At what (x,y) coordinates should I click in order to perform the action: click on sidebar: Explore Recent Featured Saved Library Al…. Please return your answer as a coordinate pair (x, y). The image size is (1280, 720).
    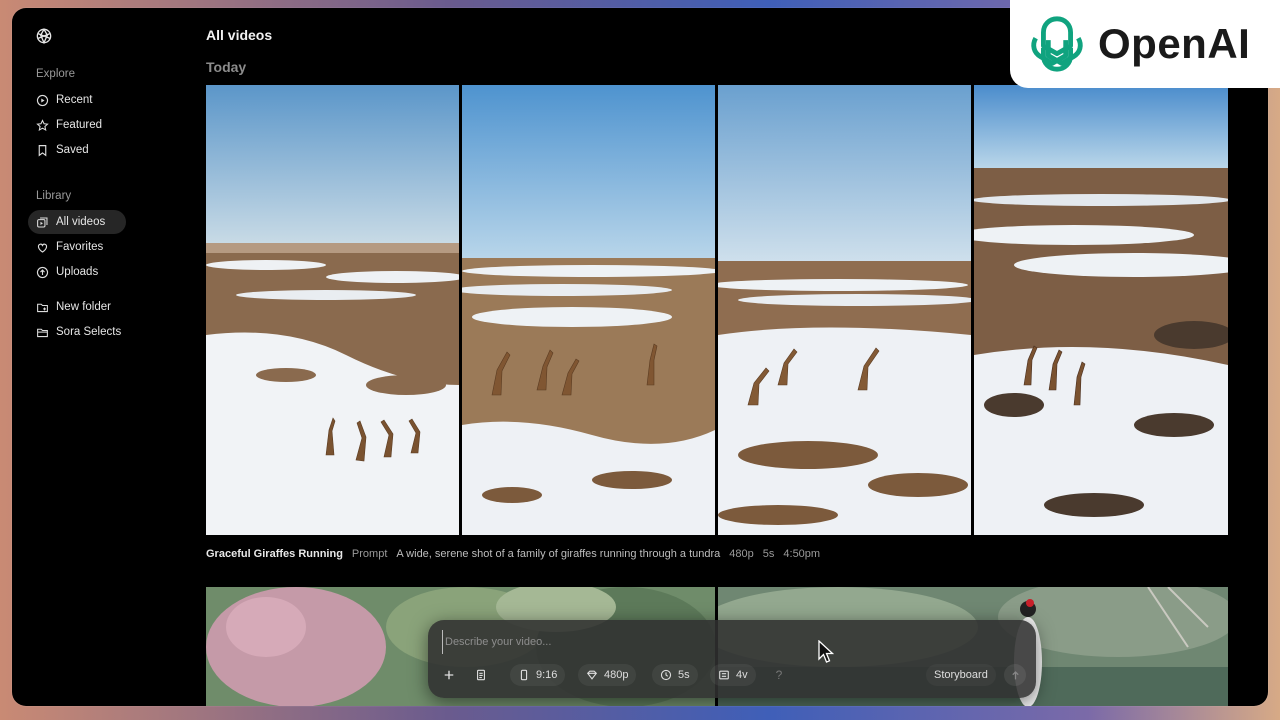
    Looking at the image, I should click on (102, 357).